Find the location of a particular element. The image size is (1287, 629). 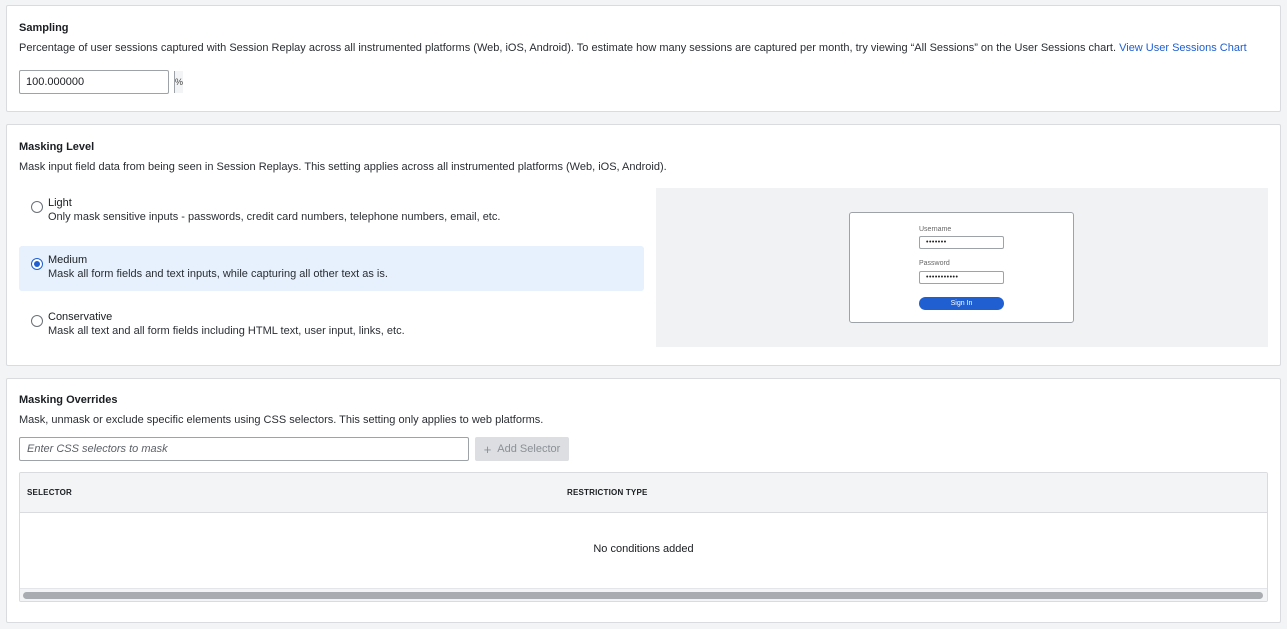

css-selector-input is located at coordinates (244, 449).